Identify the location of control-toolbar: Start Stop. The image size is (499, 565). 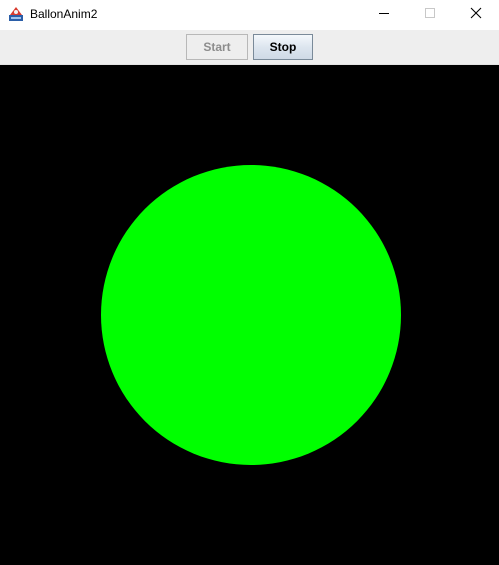
(249, 47).